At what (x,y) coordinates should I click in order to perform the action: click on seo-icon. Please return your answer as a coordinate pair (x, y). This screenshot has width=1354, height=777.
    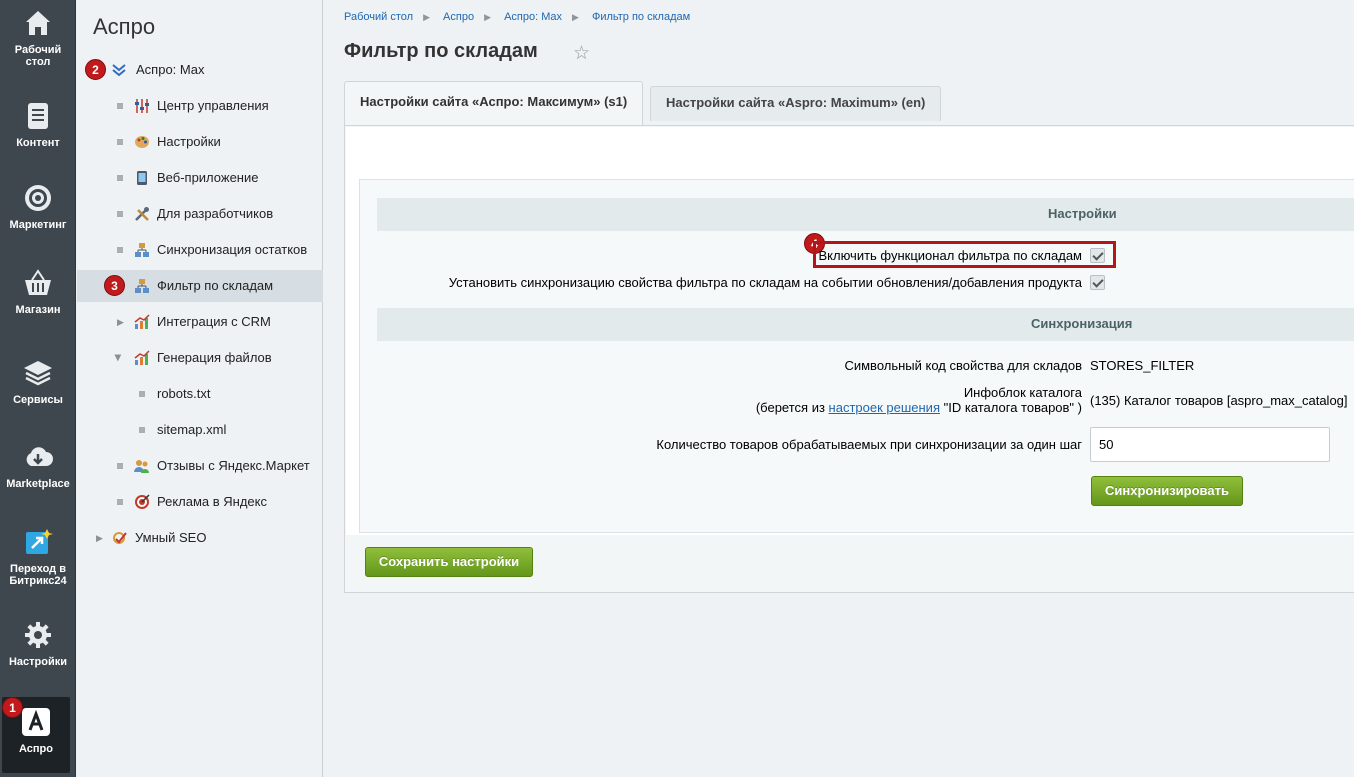
    Looking at the image, I should click on (120, 538).